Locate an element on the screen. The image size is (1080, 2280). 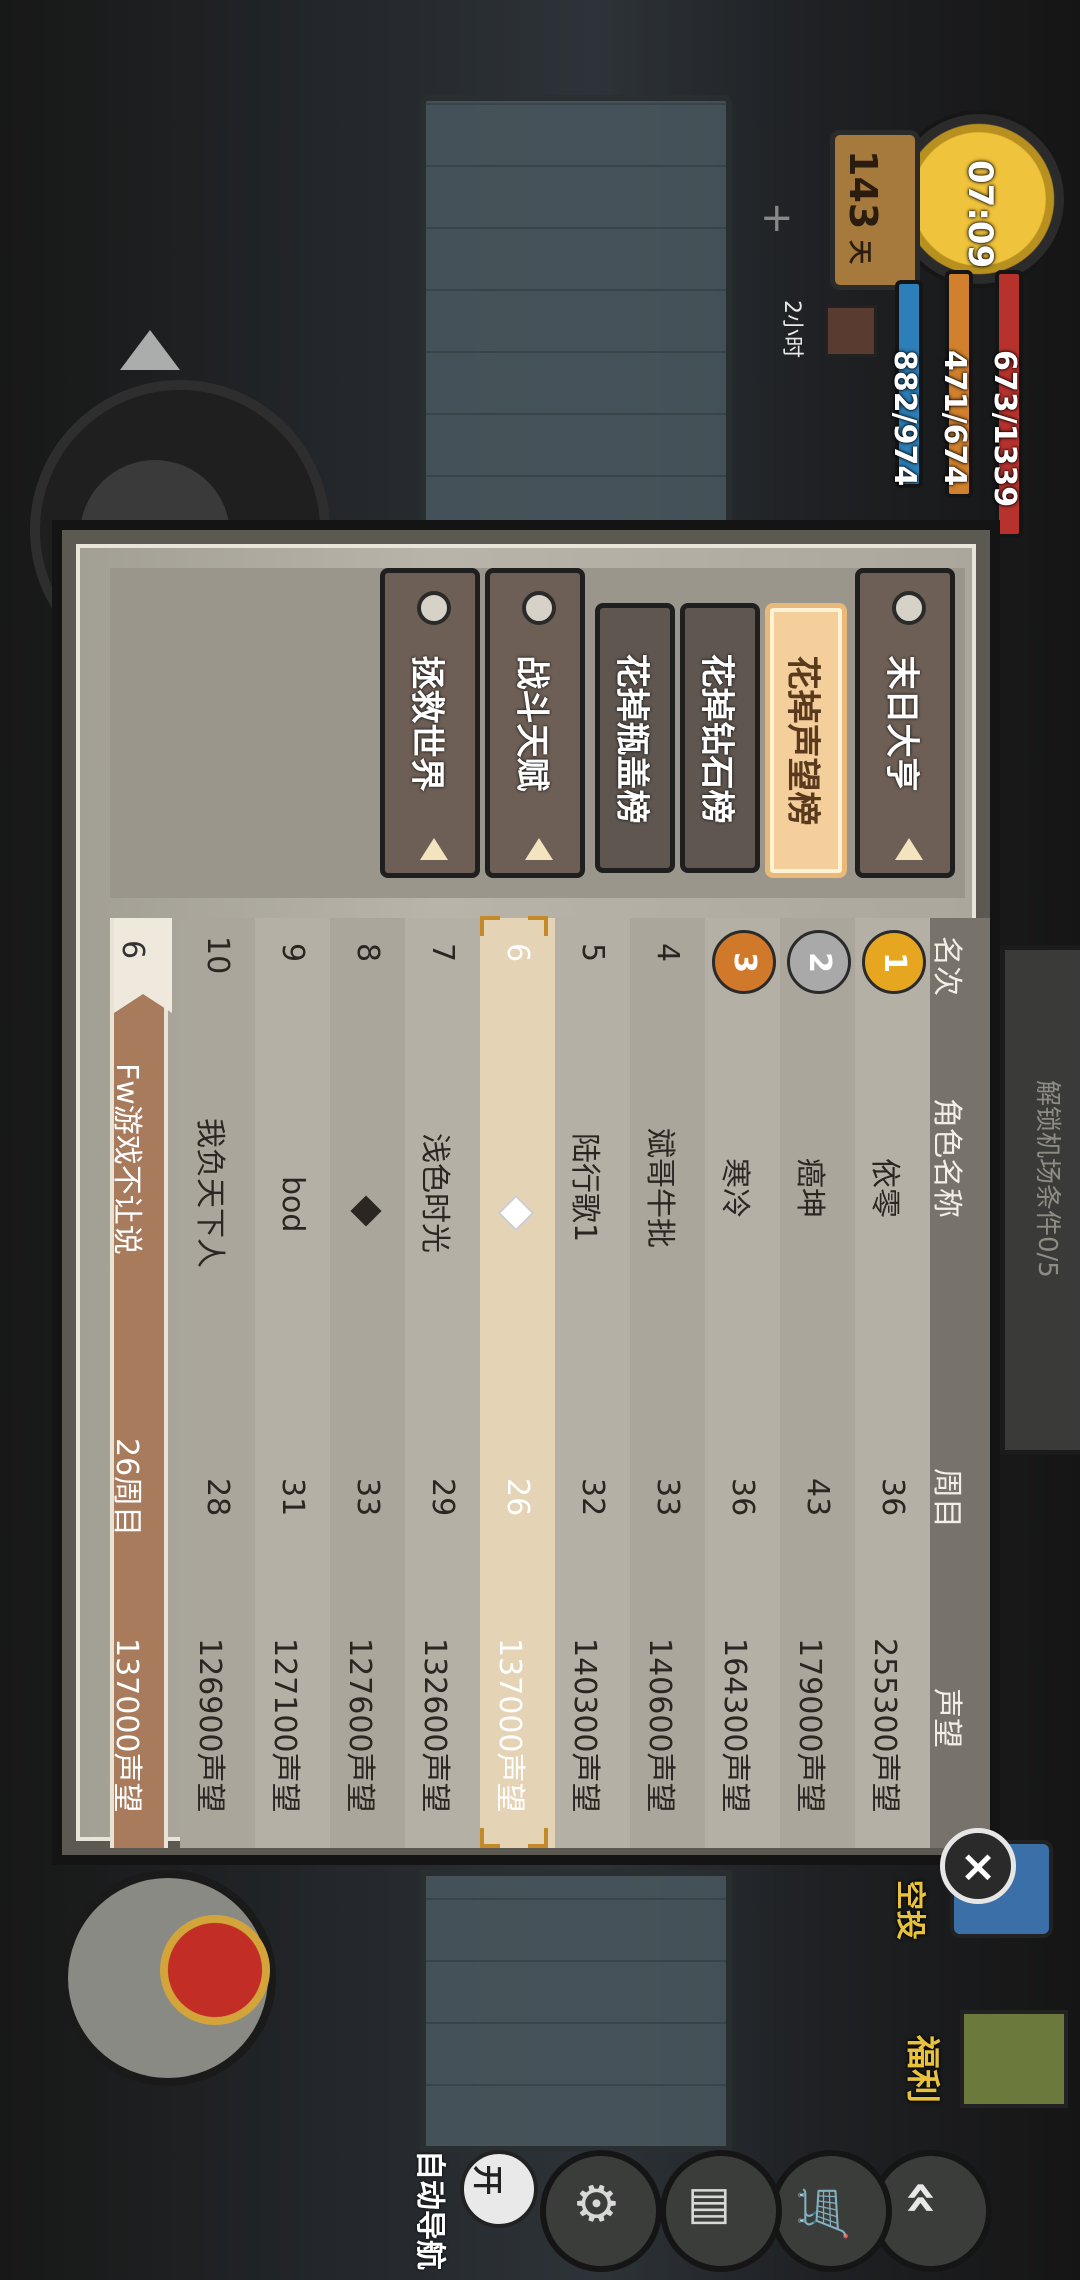
header-week: 周目 is located at coordinates (946, 1498).